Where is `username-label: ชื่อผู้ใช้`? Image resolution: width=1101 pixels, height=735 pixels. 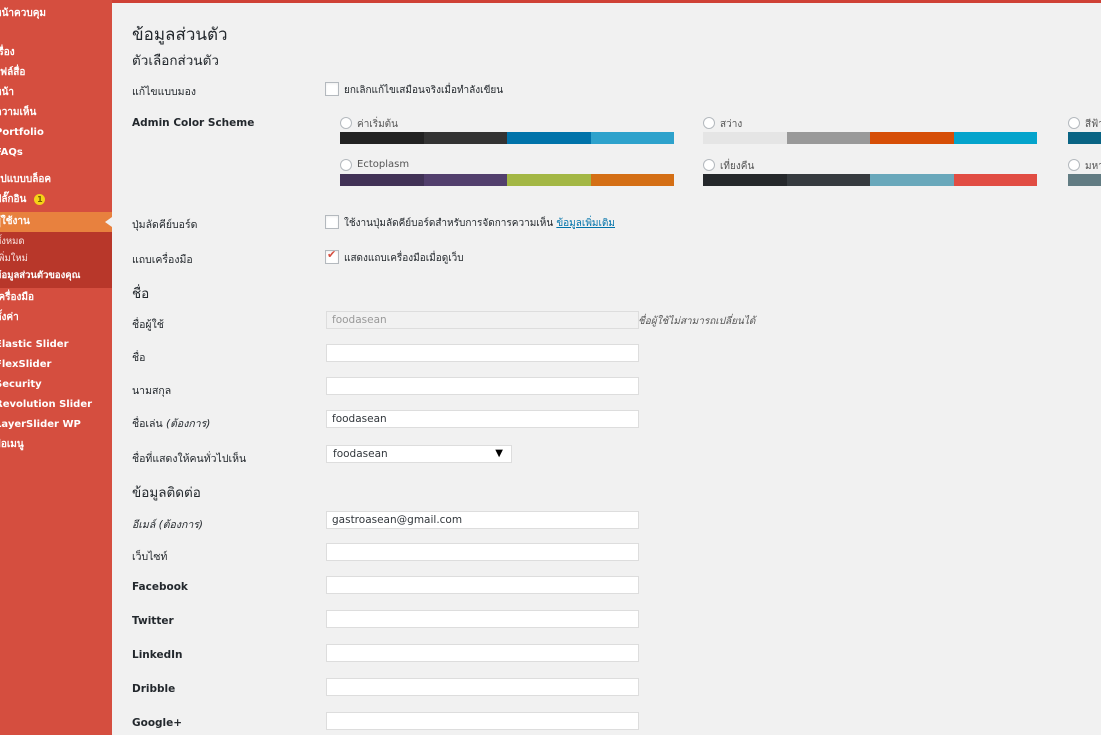 username-label: ชื่อผู้ใช้ is located at coordinates (148, 325).